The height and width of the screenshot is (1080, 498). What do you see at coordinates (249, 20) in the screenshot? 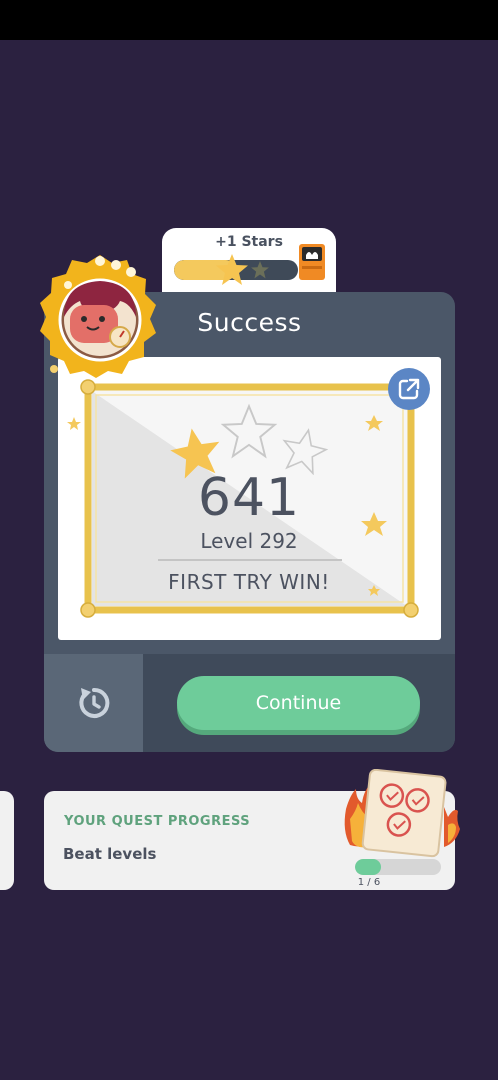
I see `status-bar` at bounding box center [249, 20].